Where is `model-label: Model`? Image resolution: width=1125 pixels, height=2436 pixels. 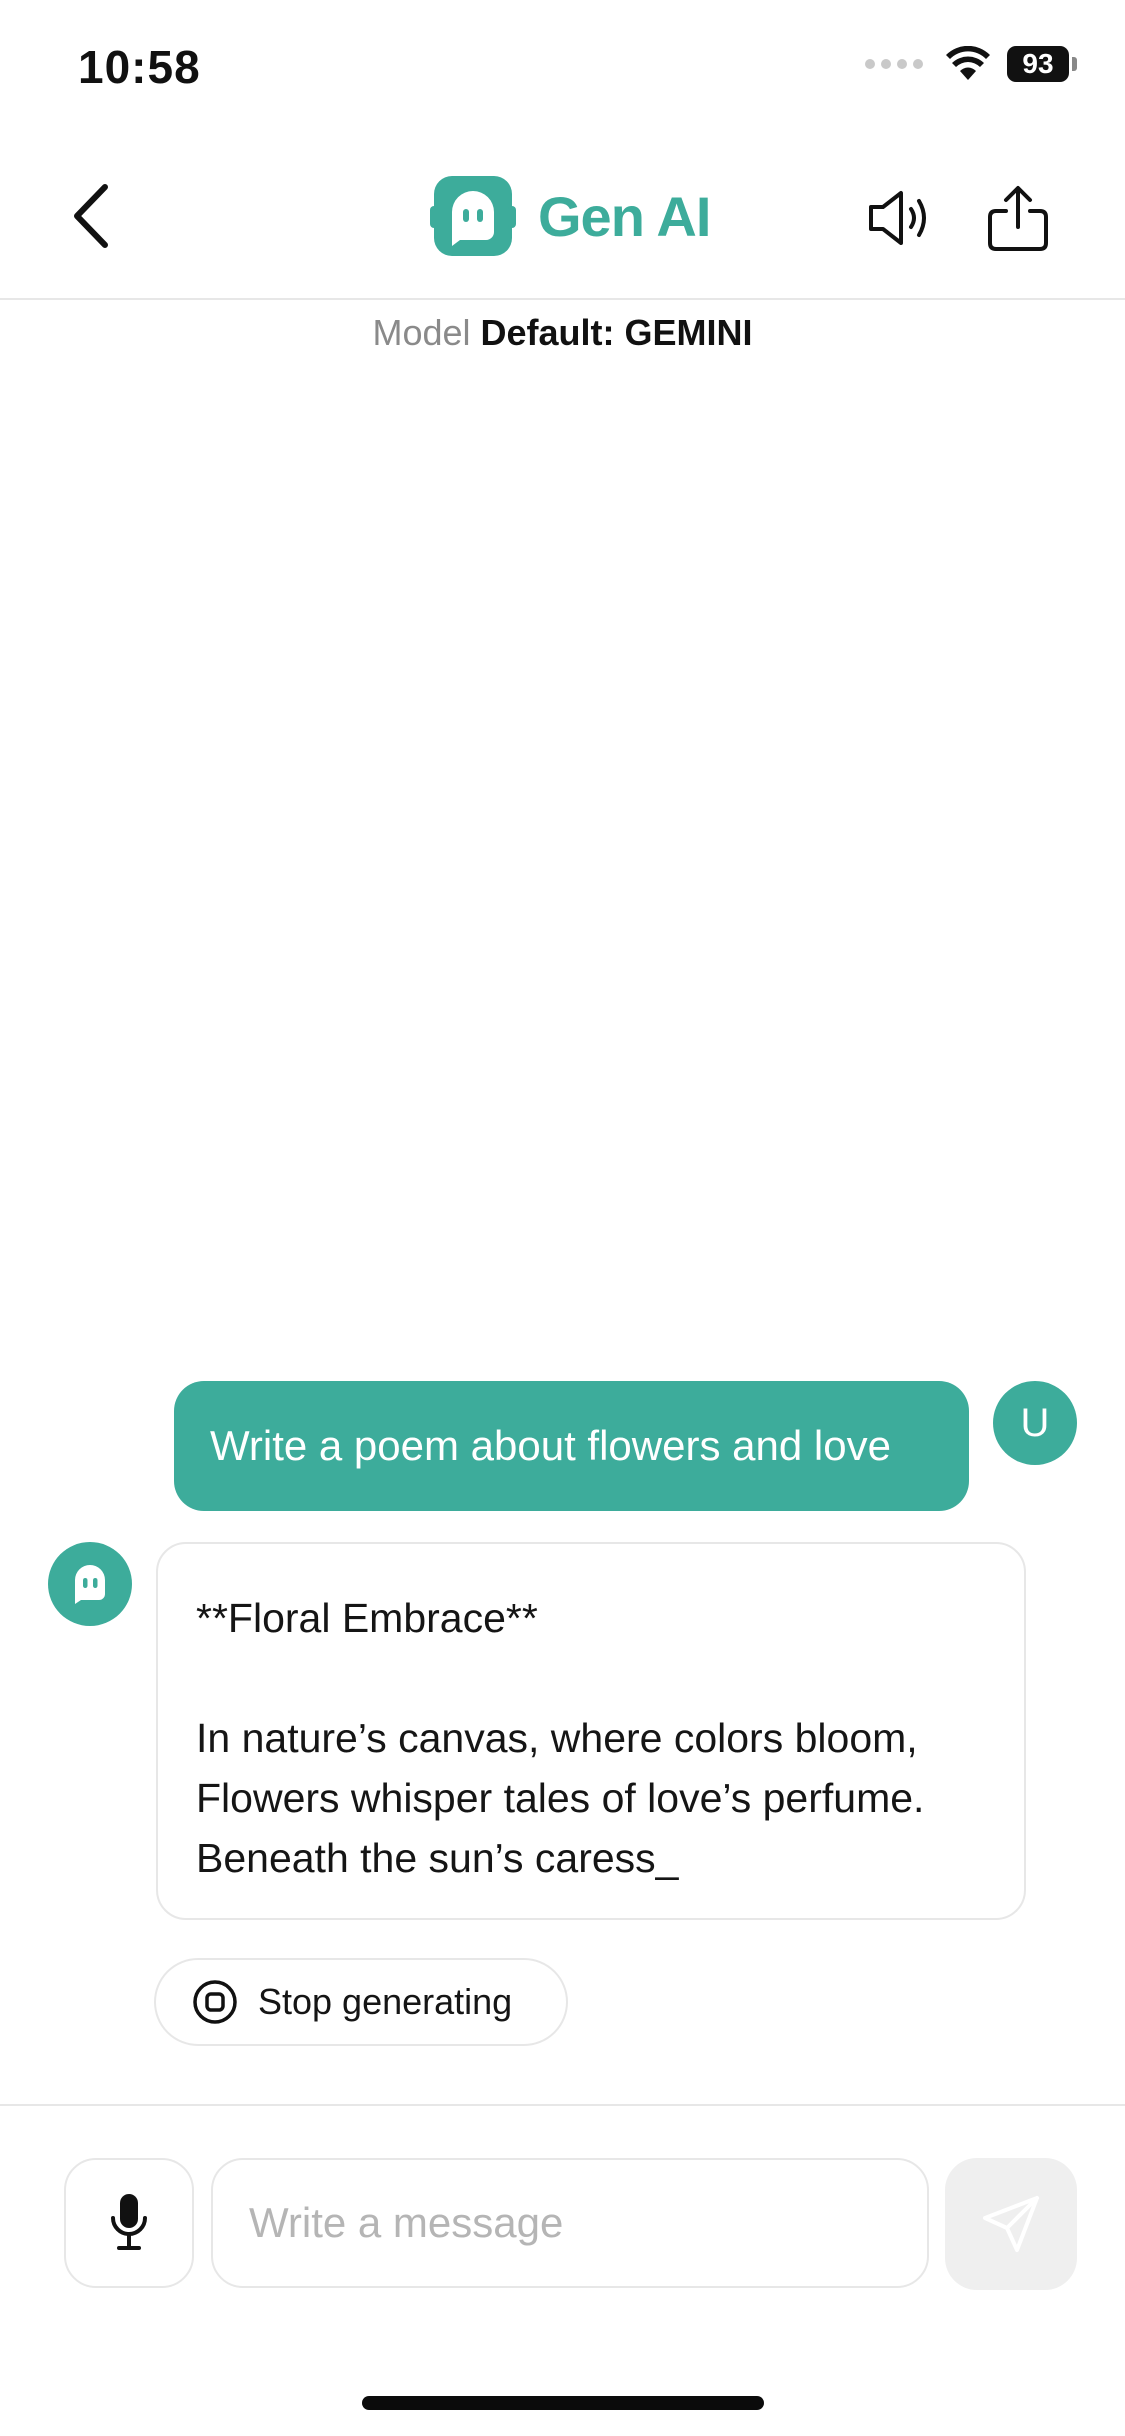 model-label: Model is located at coordinates (421, 332).